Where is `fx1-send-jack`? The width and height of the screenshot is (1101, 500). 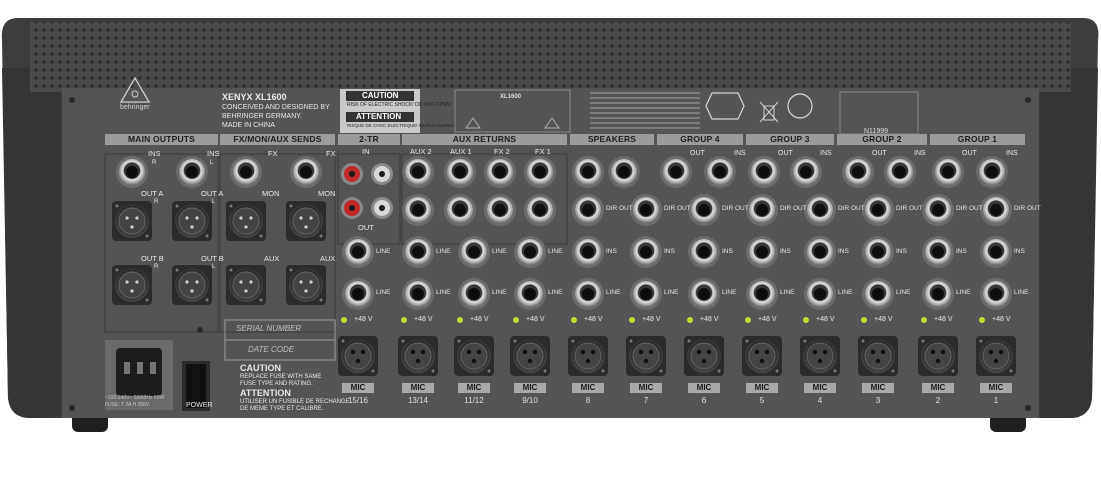 fx1-send-jack is located at coordinates (306, 172).